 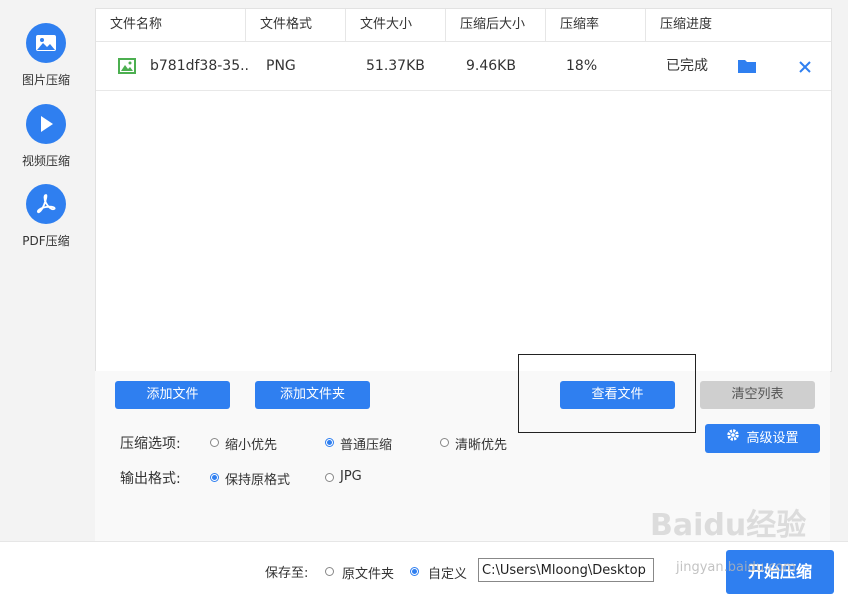 What do you see at coordinates (747, 68) in the screenshot?
I see `folder-icon` at bounding box center [747, 68].